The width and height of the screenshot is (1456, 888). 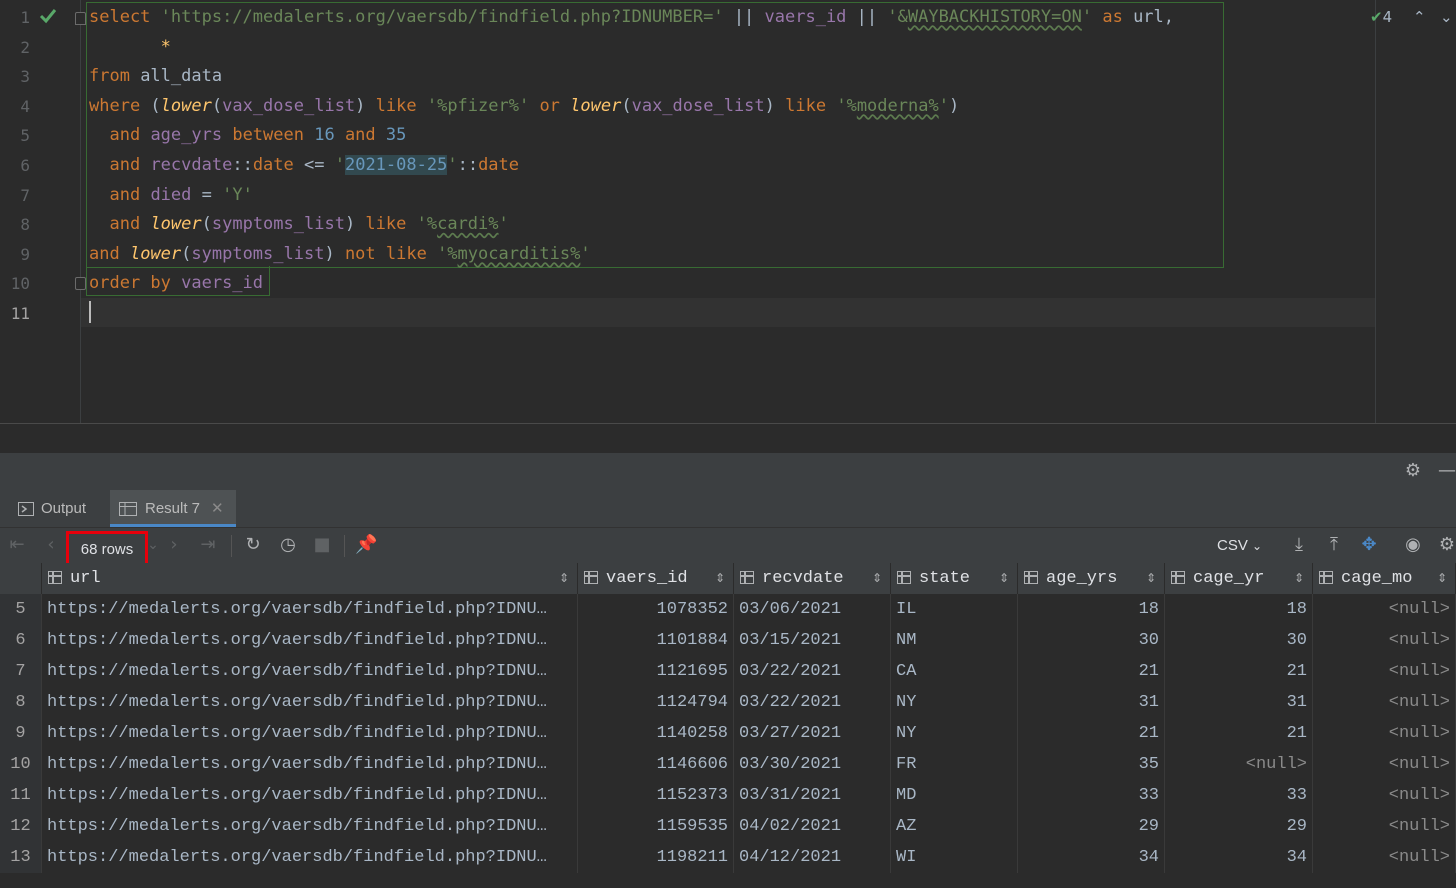 I want to click on table-cell: 1146606, so click(x=656, y=764).